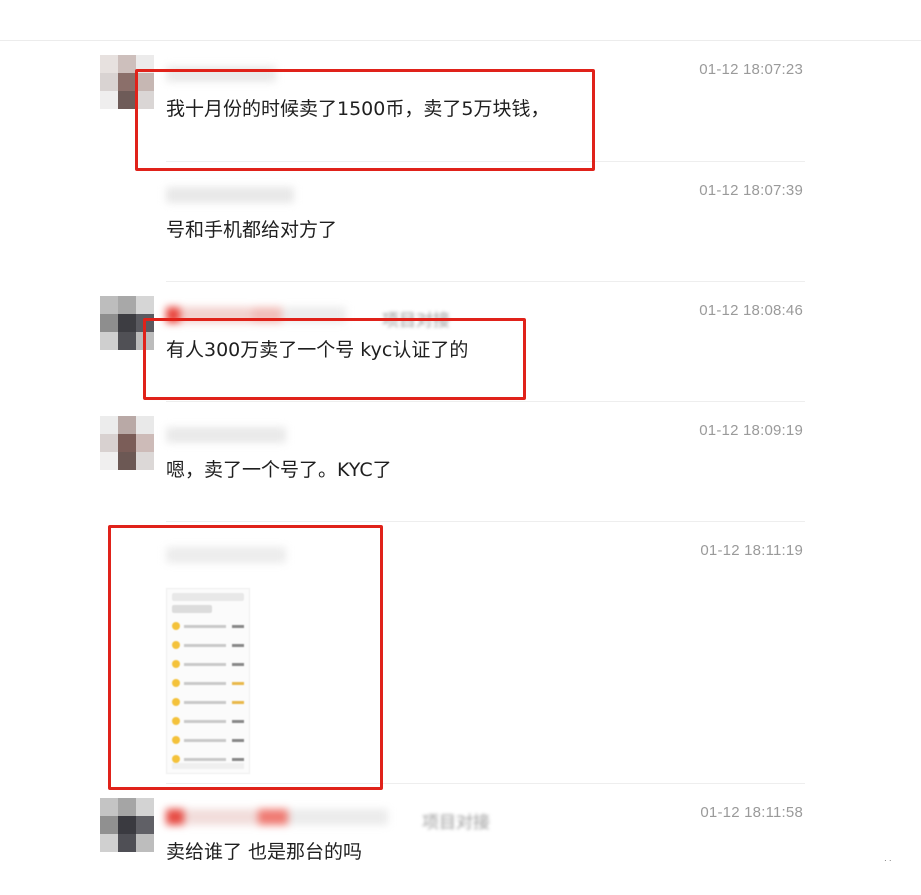 This screenshot has height=895, width=921. Describe the element at coordinates (208, 681) in the screenshot. I see `phone-screenshot-thumbnail` at that location.